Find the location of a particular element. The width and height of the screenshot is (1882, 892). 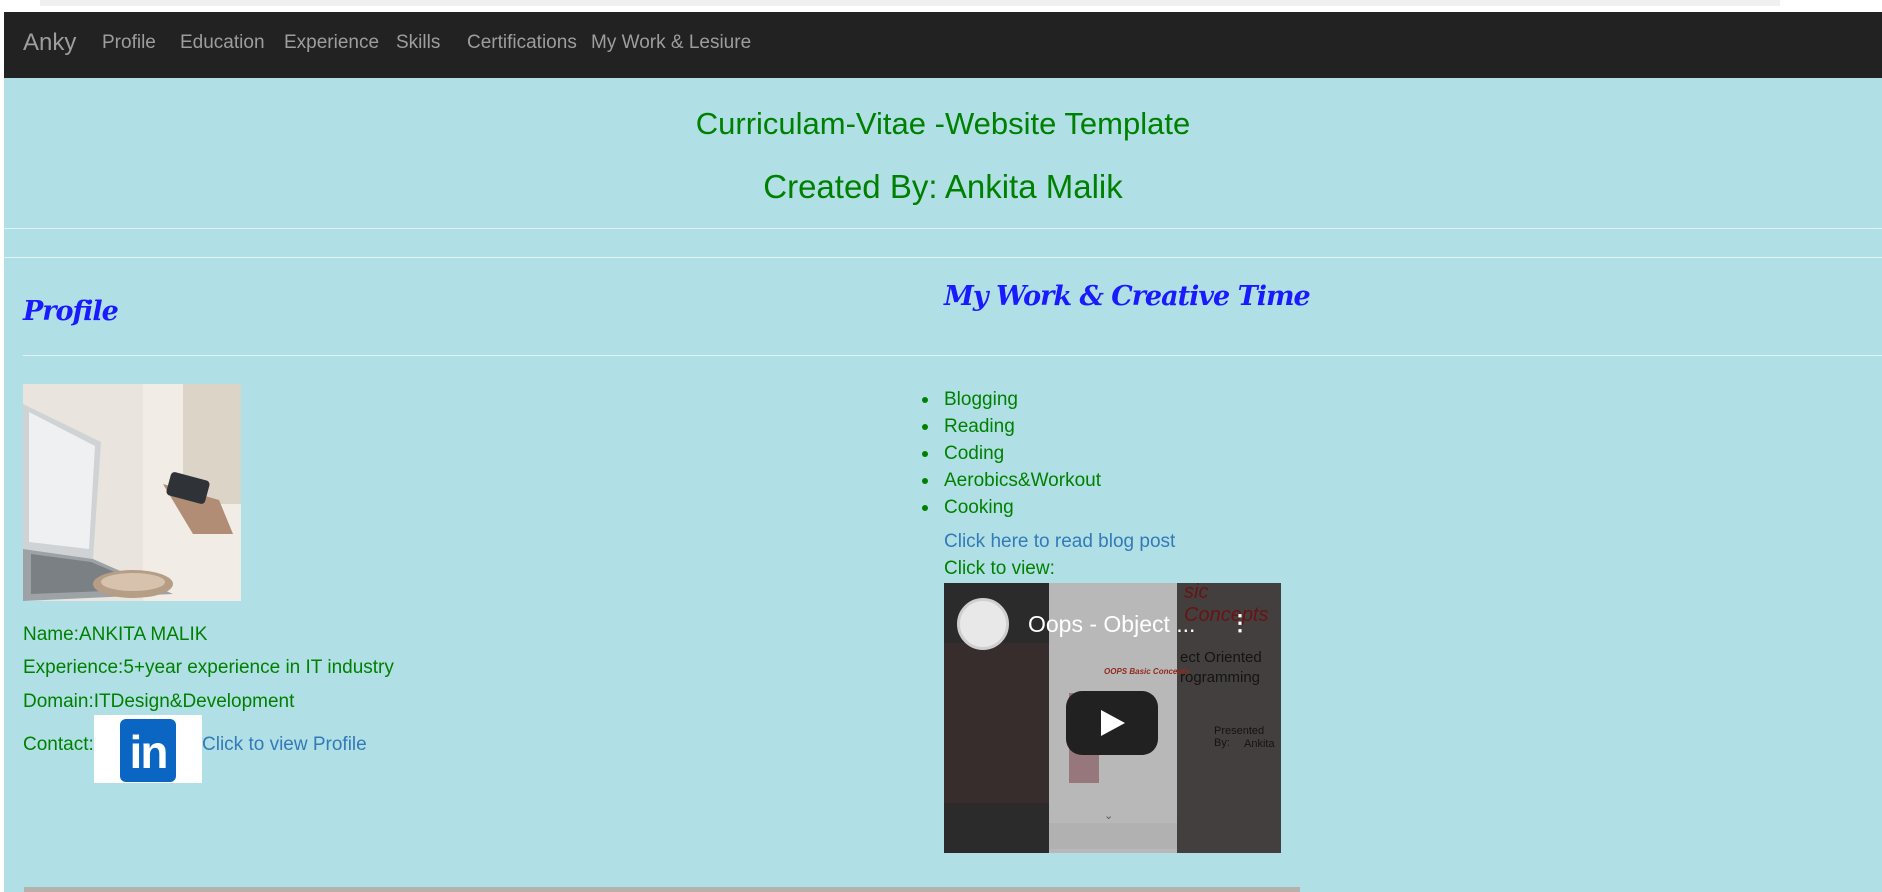

section-divider is located at coordinates (952, 355).